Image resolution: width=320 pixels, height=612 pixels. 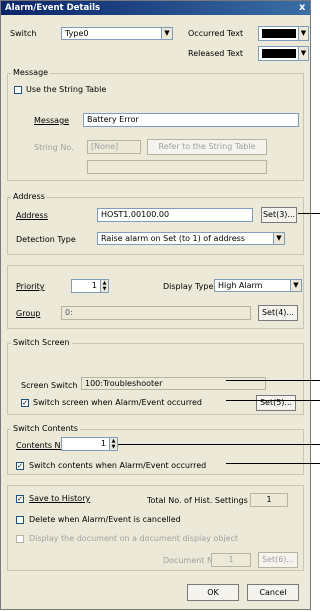 What do you see at coordinates (46, 239) in the screenshot?
I see `detection-type-label: Detection Type` at bounding box center [46, 239].